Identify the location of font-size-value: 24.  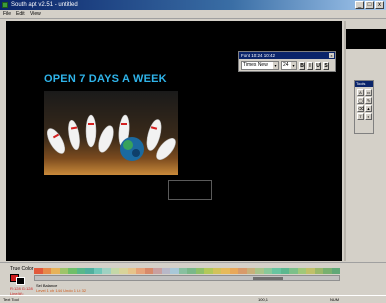
(286, 65).